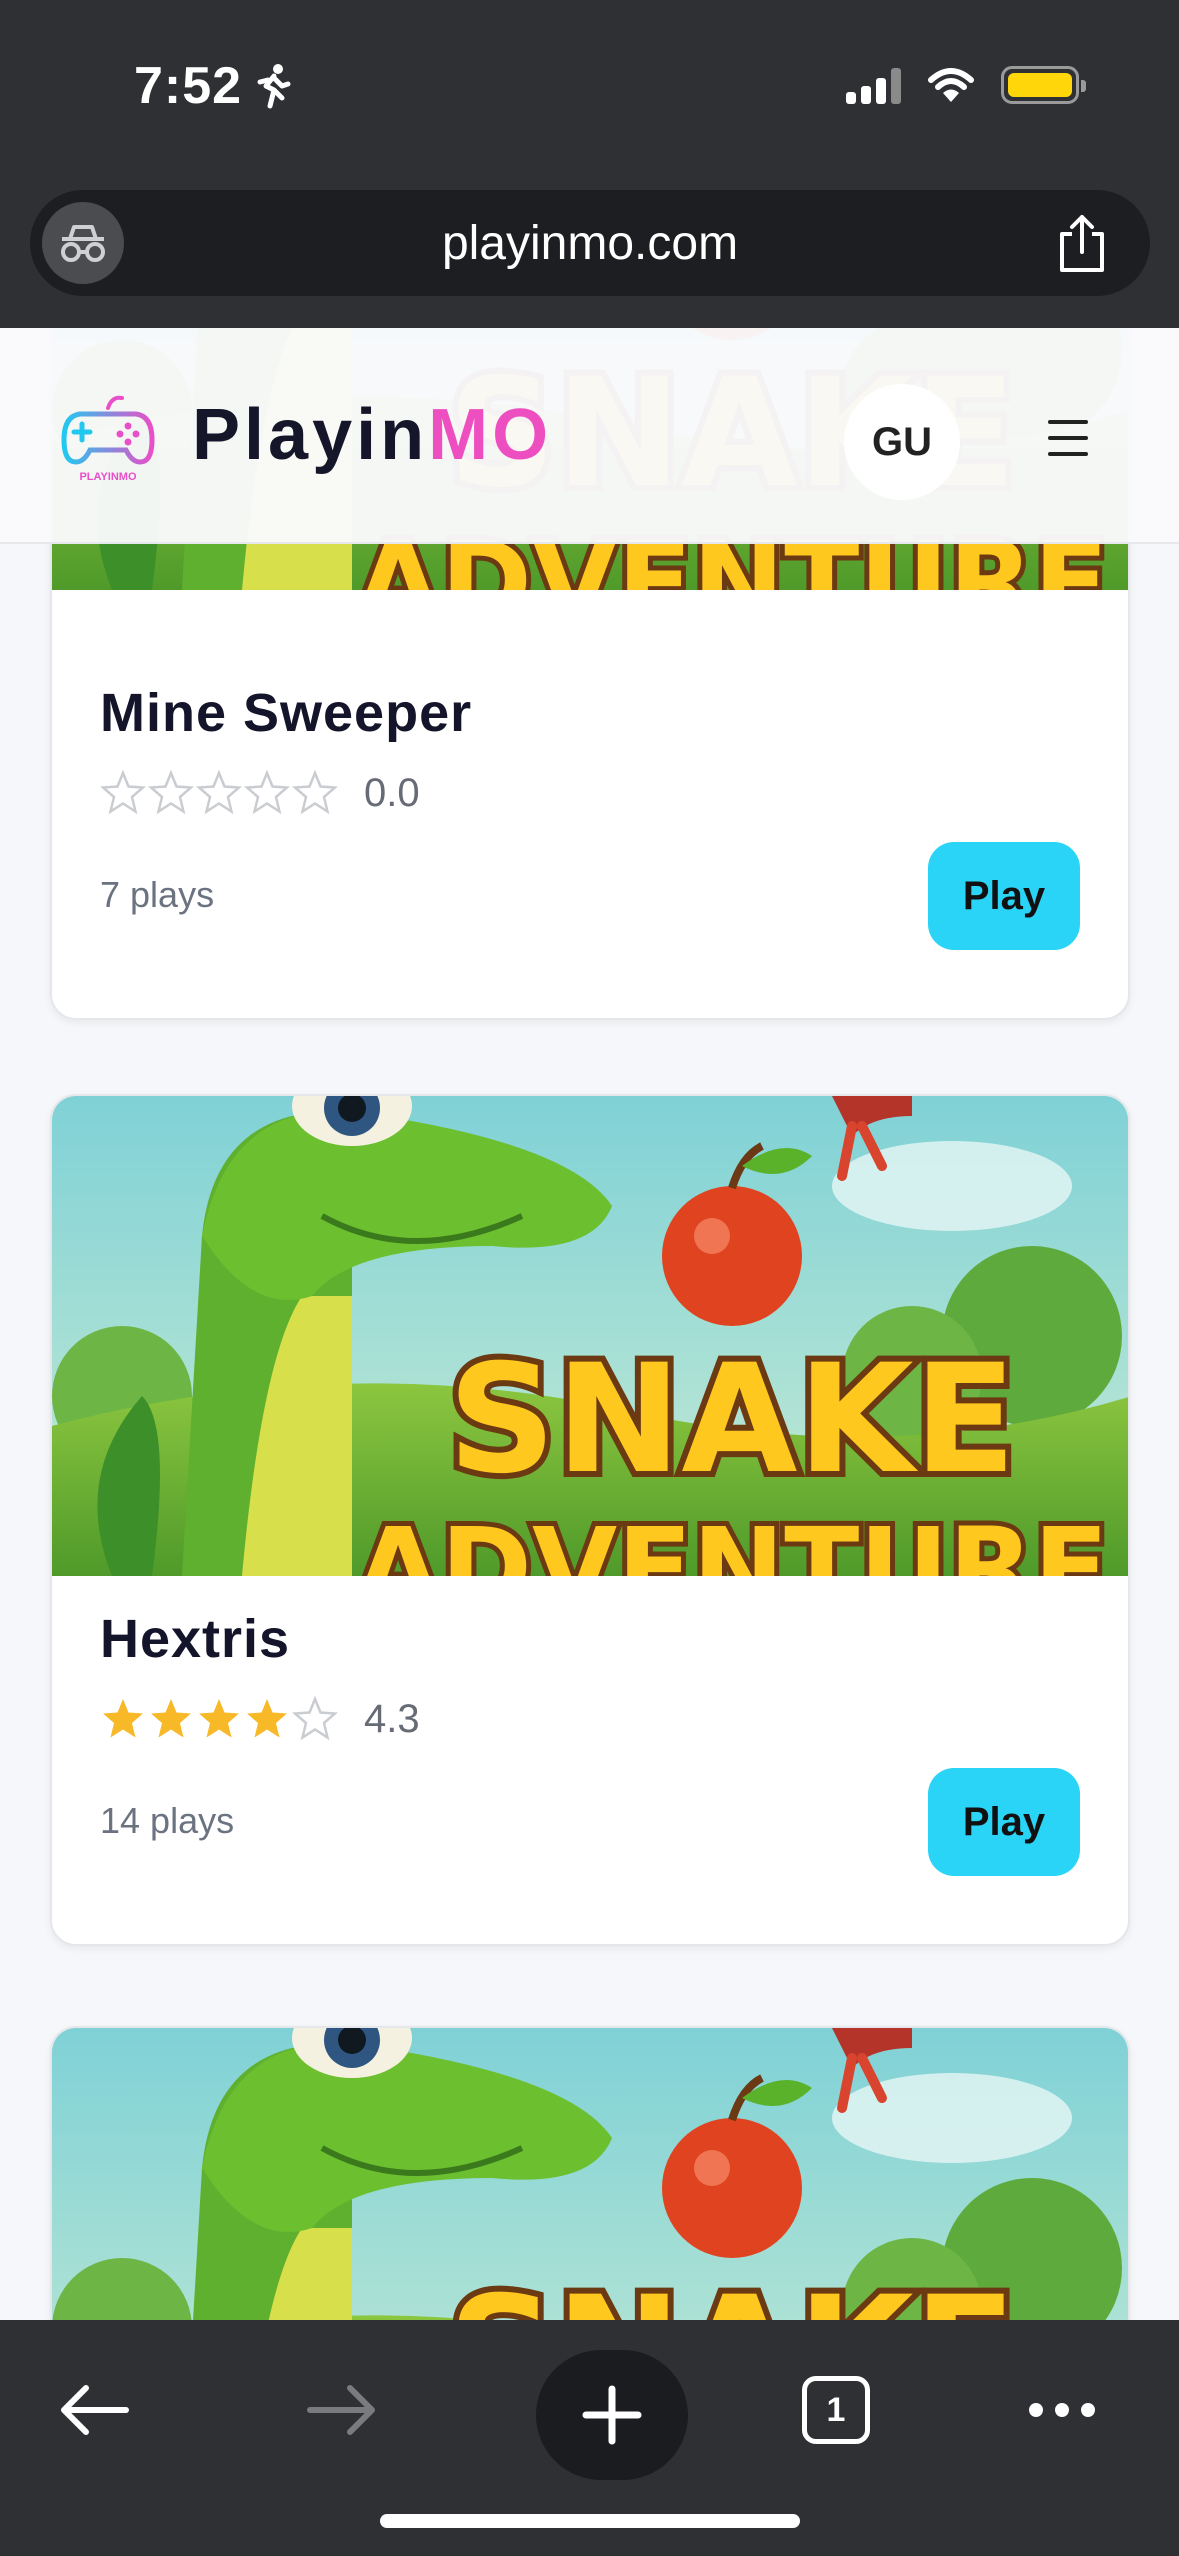 This screenshot has width=1179, height=2556. Describe the element at coordinates (392, 792) in the screenshot. I see `rating-value: 0.0` at that location.